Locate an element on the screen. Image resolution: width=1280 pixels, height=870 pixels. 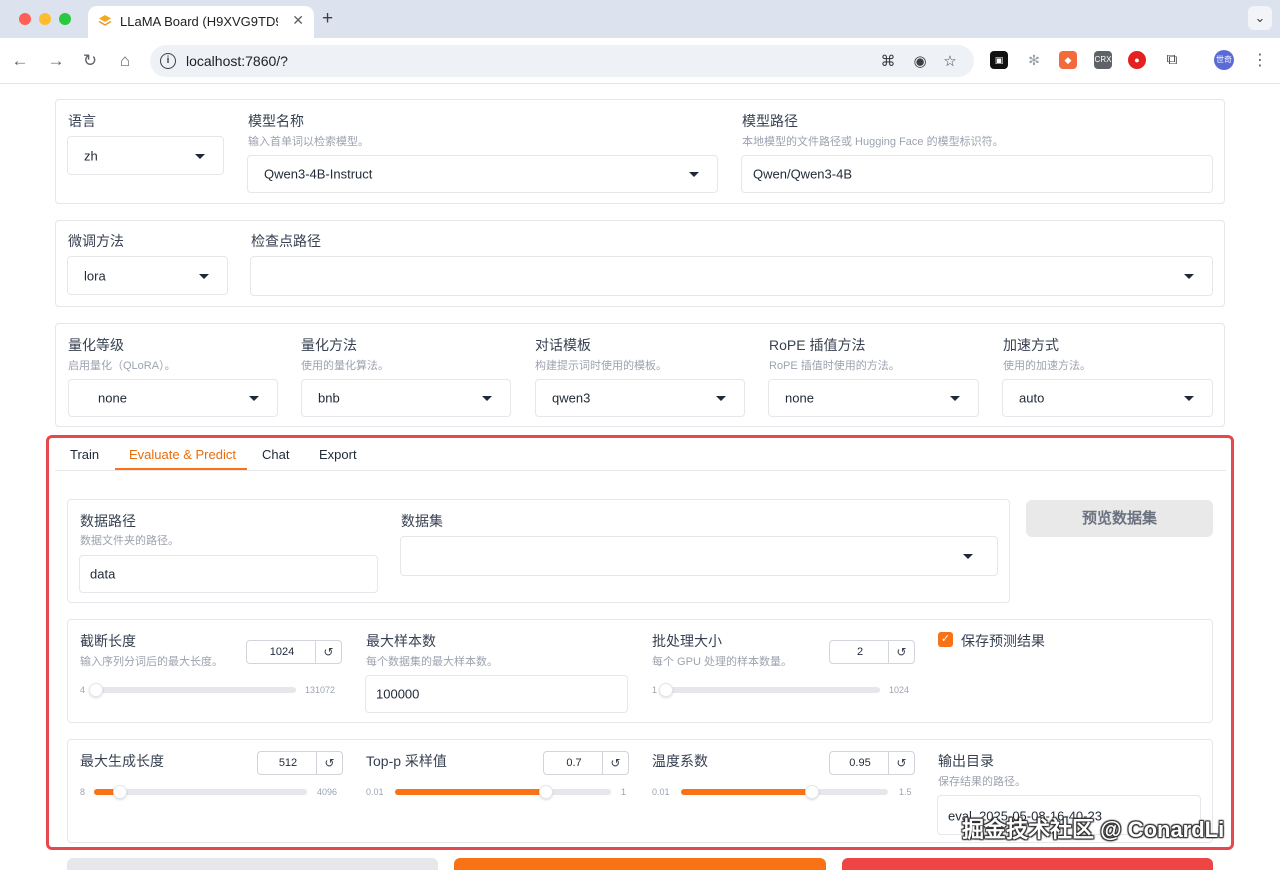
layers-icon is located at coordinates (105, 21).